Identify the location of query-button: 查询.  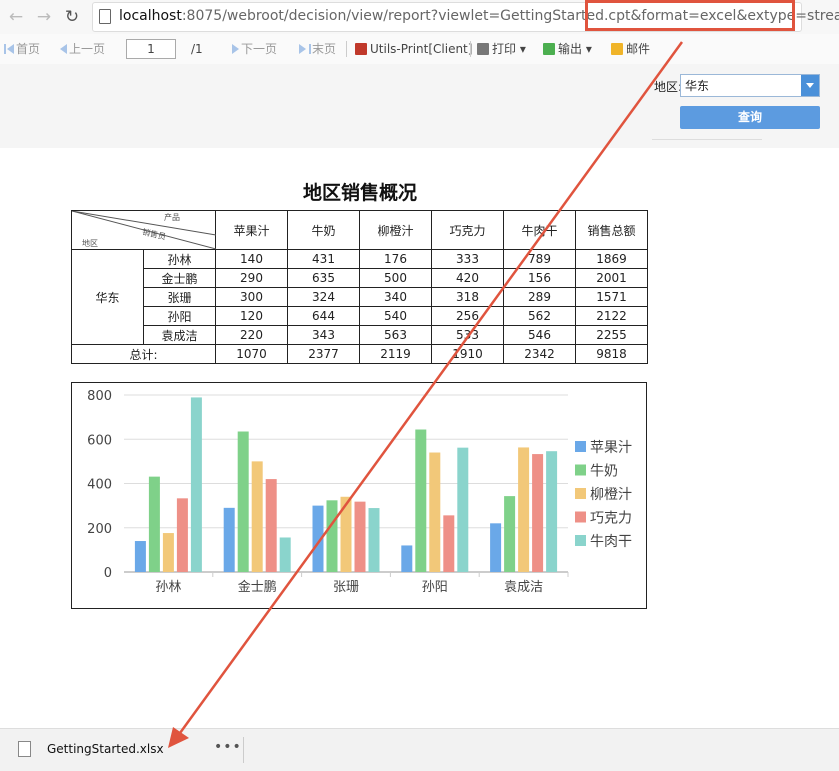
(750, 117).